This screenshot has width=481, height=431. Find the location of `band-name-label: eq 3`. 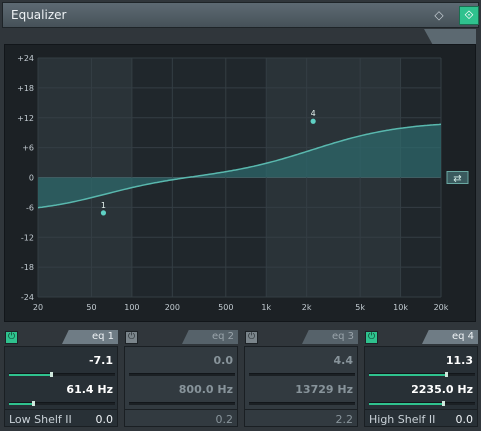

band-name-label: eq 3 is located at coordinates (330, 337).